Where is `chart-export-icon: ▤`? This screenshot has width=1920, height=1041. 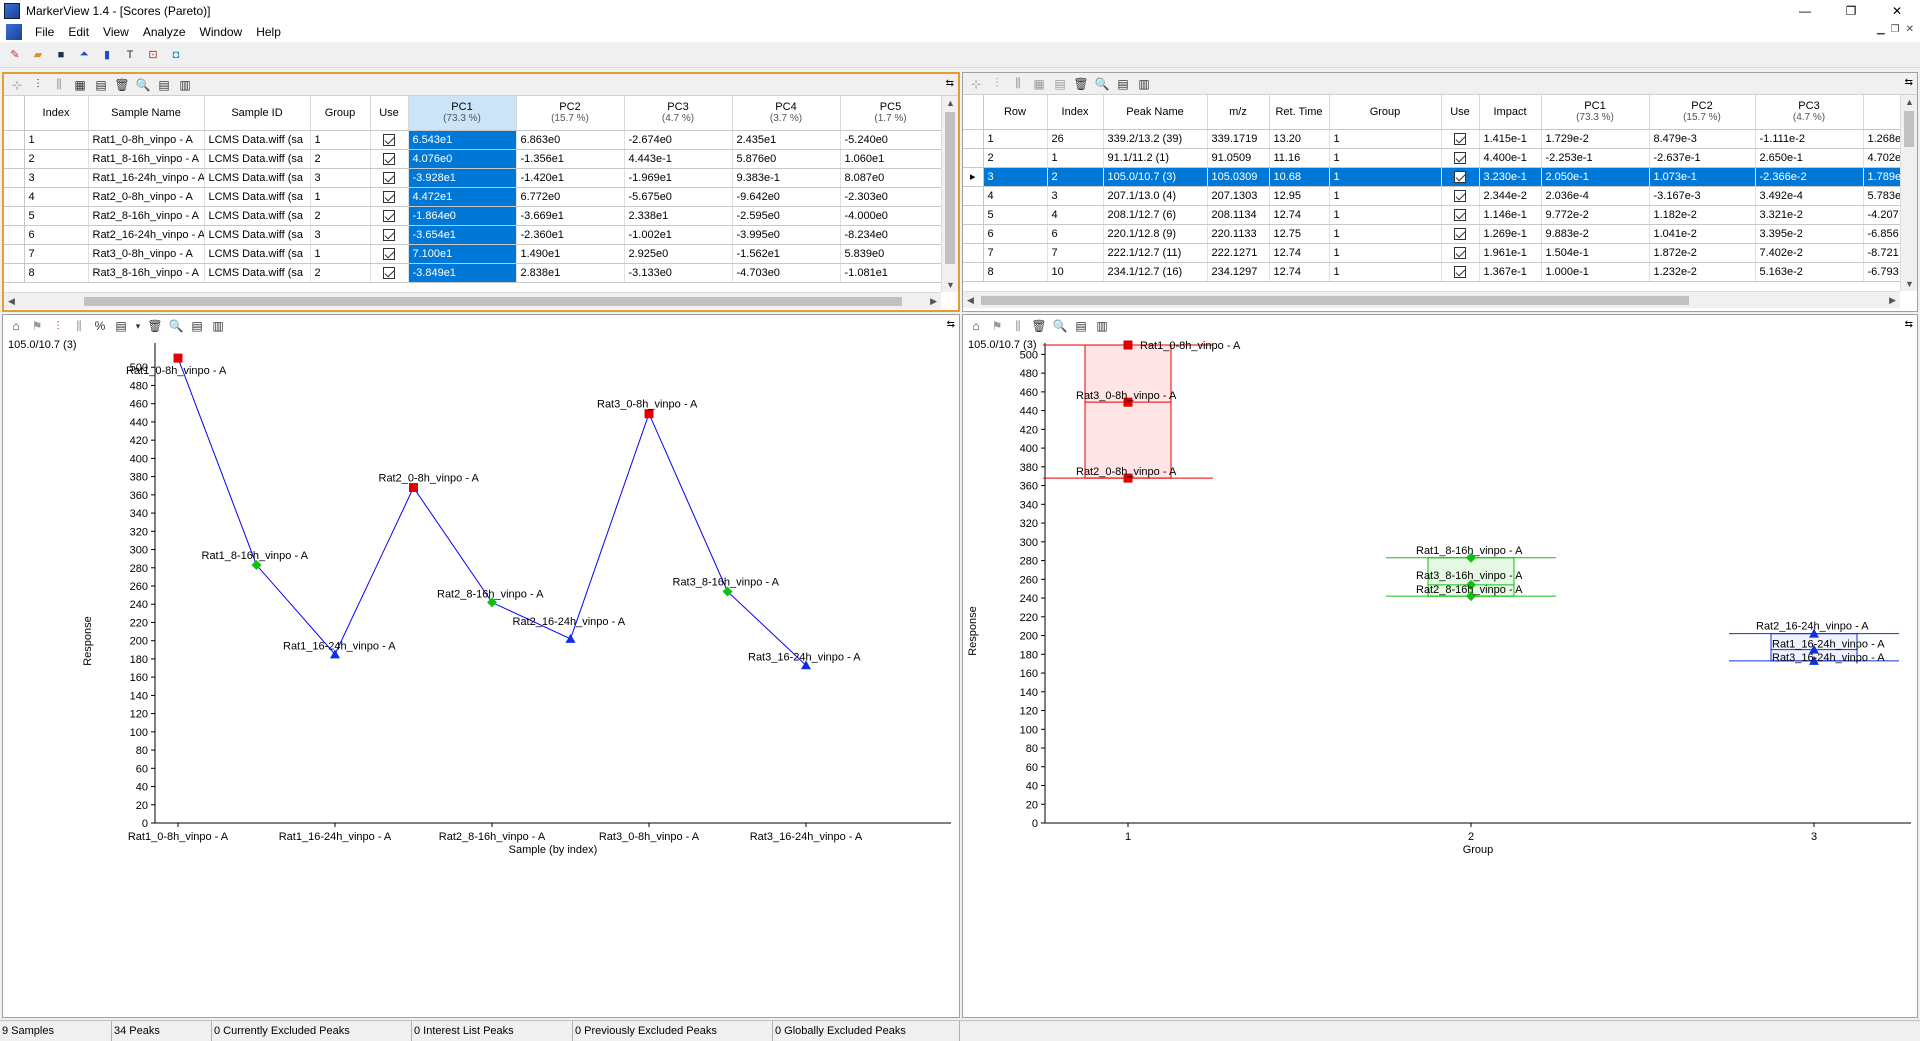
chart-export-icon: ▤ is located at coordinates (1060, 84).